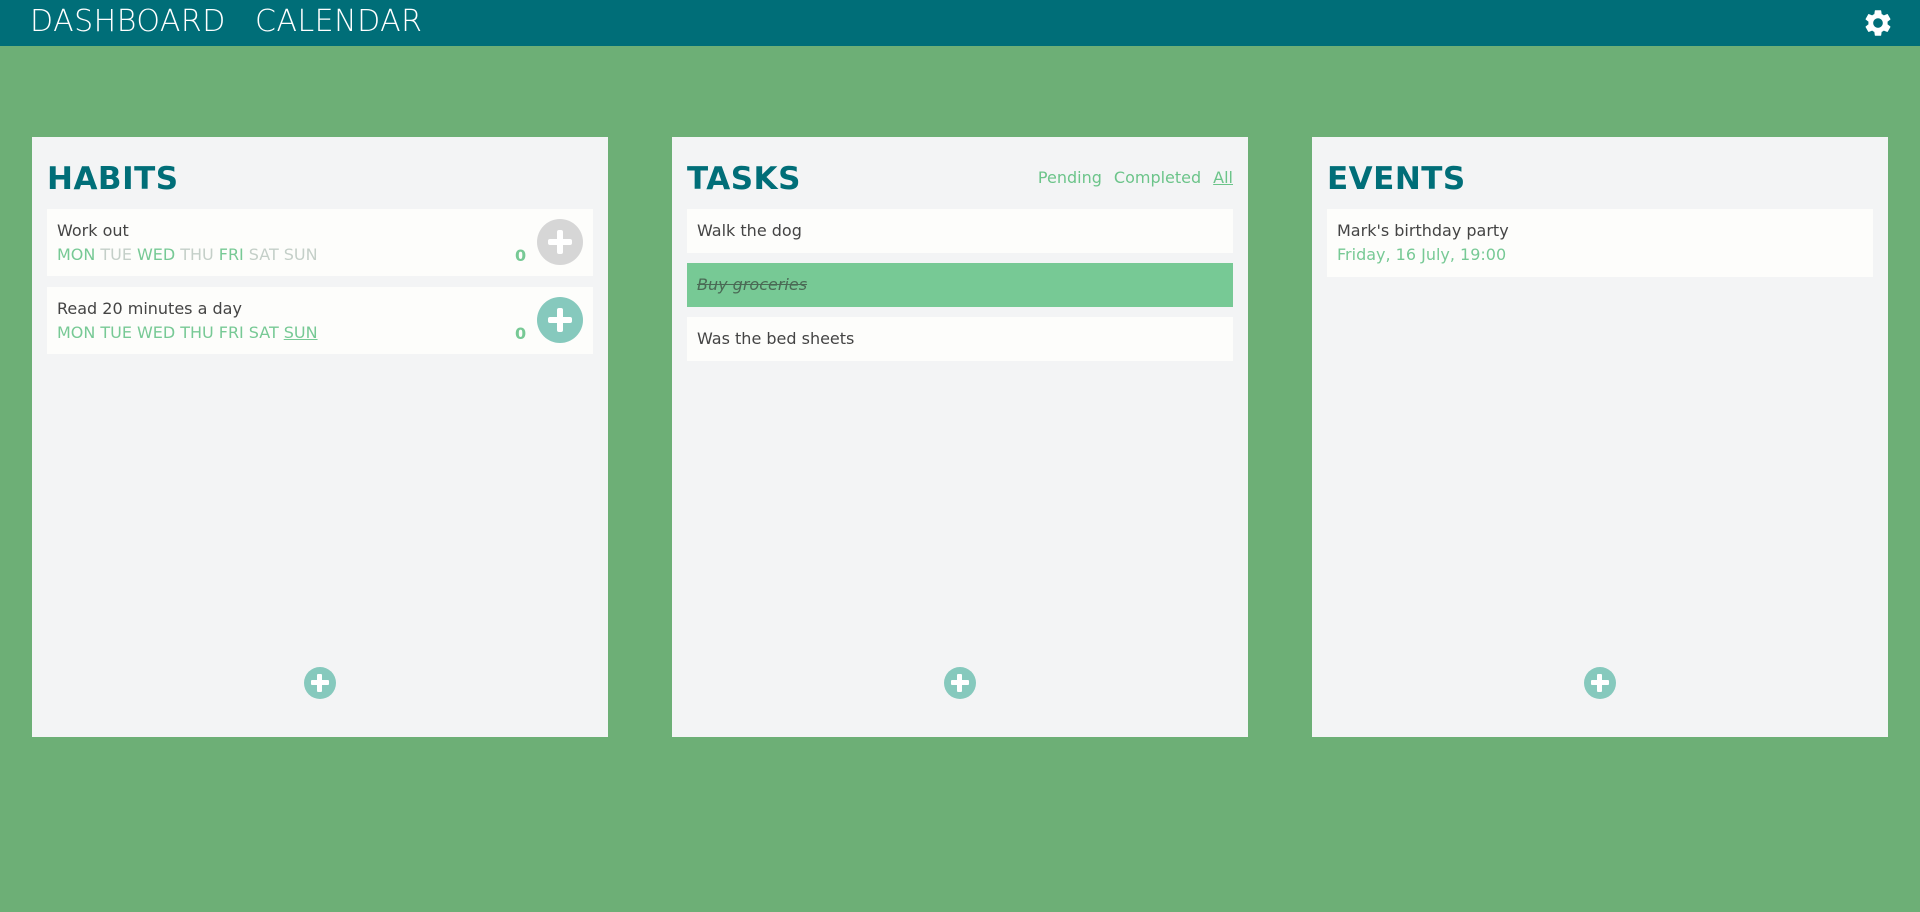 This screenshot has width=1920, height=912. I want to click on add-habit-button, so click(320, 683).